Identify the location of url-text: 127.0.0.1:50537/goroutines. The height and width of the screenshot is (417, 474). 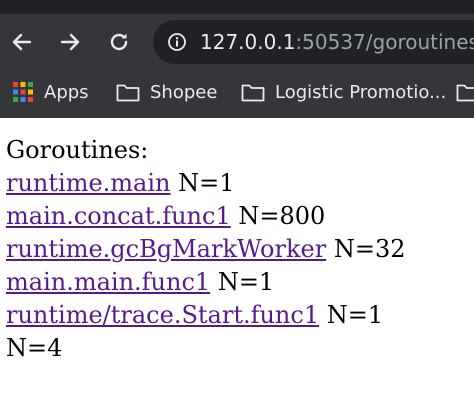
(337, 42).